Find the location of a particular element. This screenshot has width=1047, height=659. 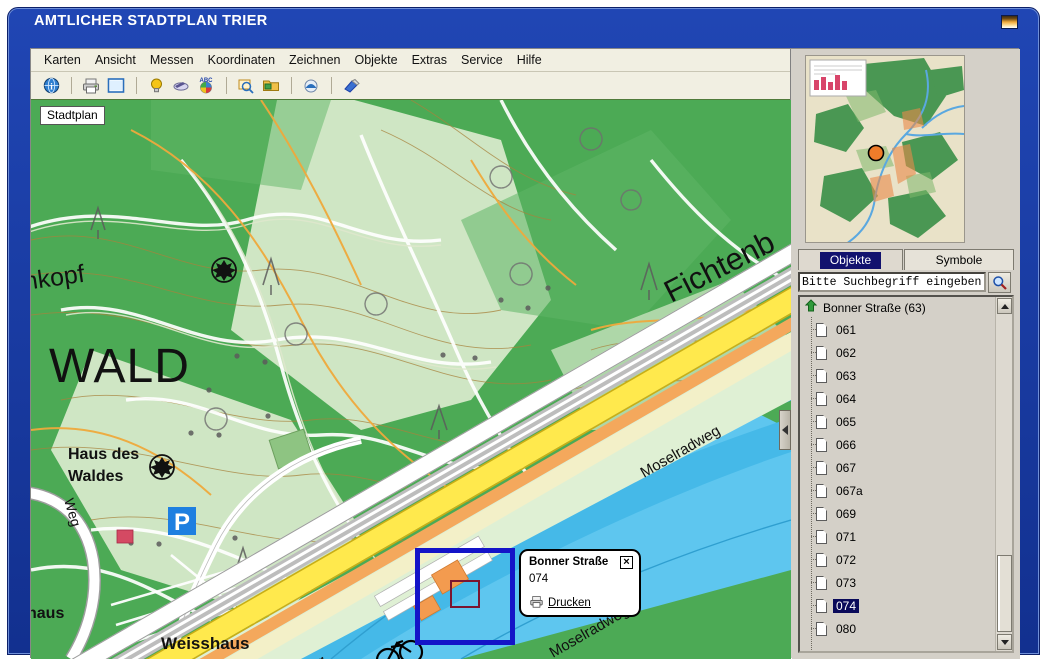

zoom-window-icon is located at coordinates (246, 86).